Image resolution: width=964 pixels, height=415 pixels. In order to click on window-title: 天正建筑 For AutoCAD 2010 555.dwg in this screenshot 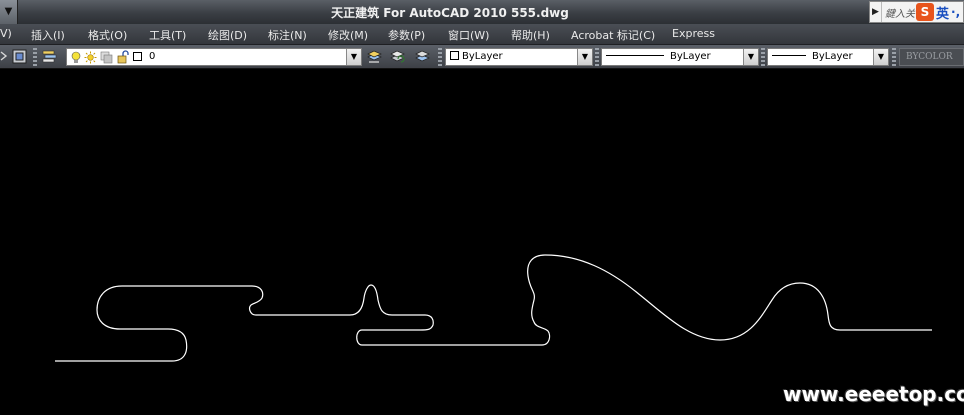, I will do `click(450, 13)`.